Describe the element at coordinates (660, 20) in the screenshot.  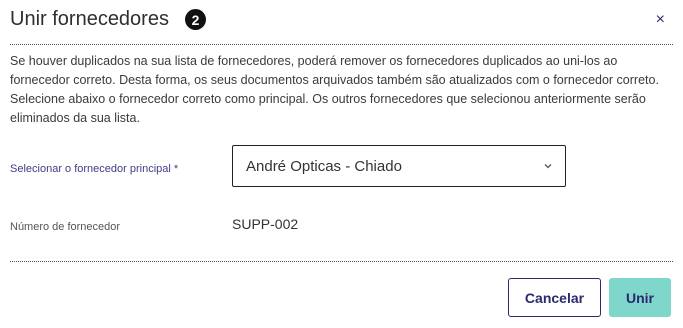
I see `close-icon: ×` at that location.